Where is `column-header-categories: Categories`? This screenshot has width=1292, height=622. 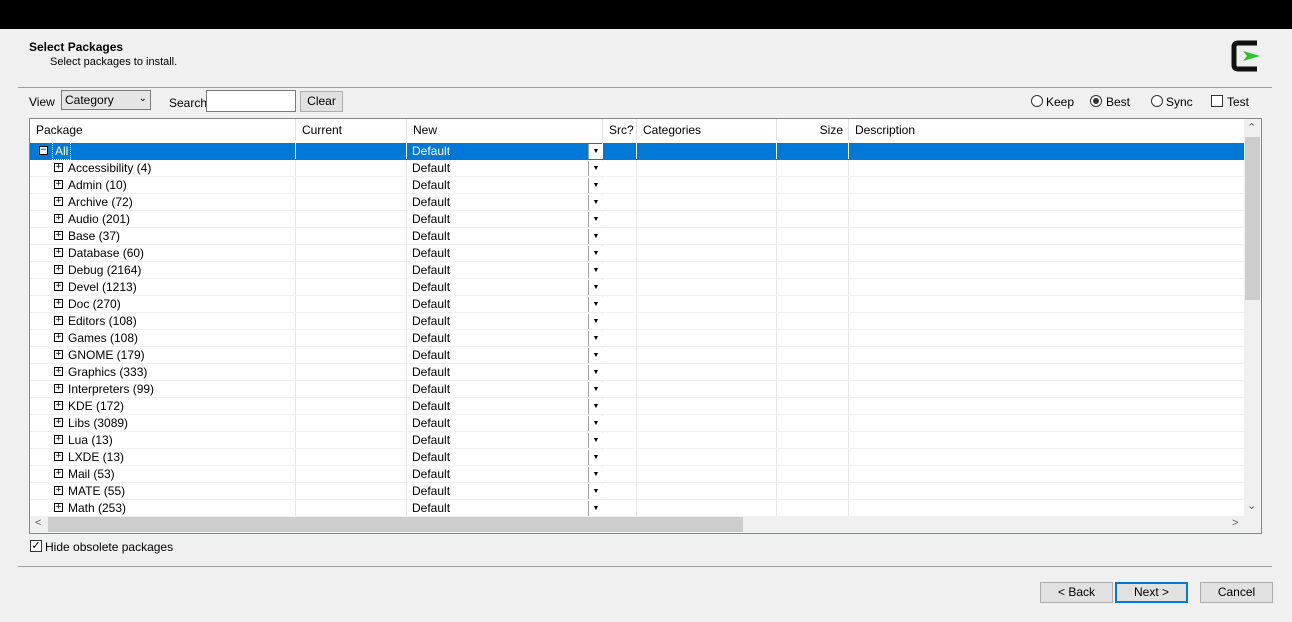 column-header-categories: Categories is located at coordinates (707, 130).